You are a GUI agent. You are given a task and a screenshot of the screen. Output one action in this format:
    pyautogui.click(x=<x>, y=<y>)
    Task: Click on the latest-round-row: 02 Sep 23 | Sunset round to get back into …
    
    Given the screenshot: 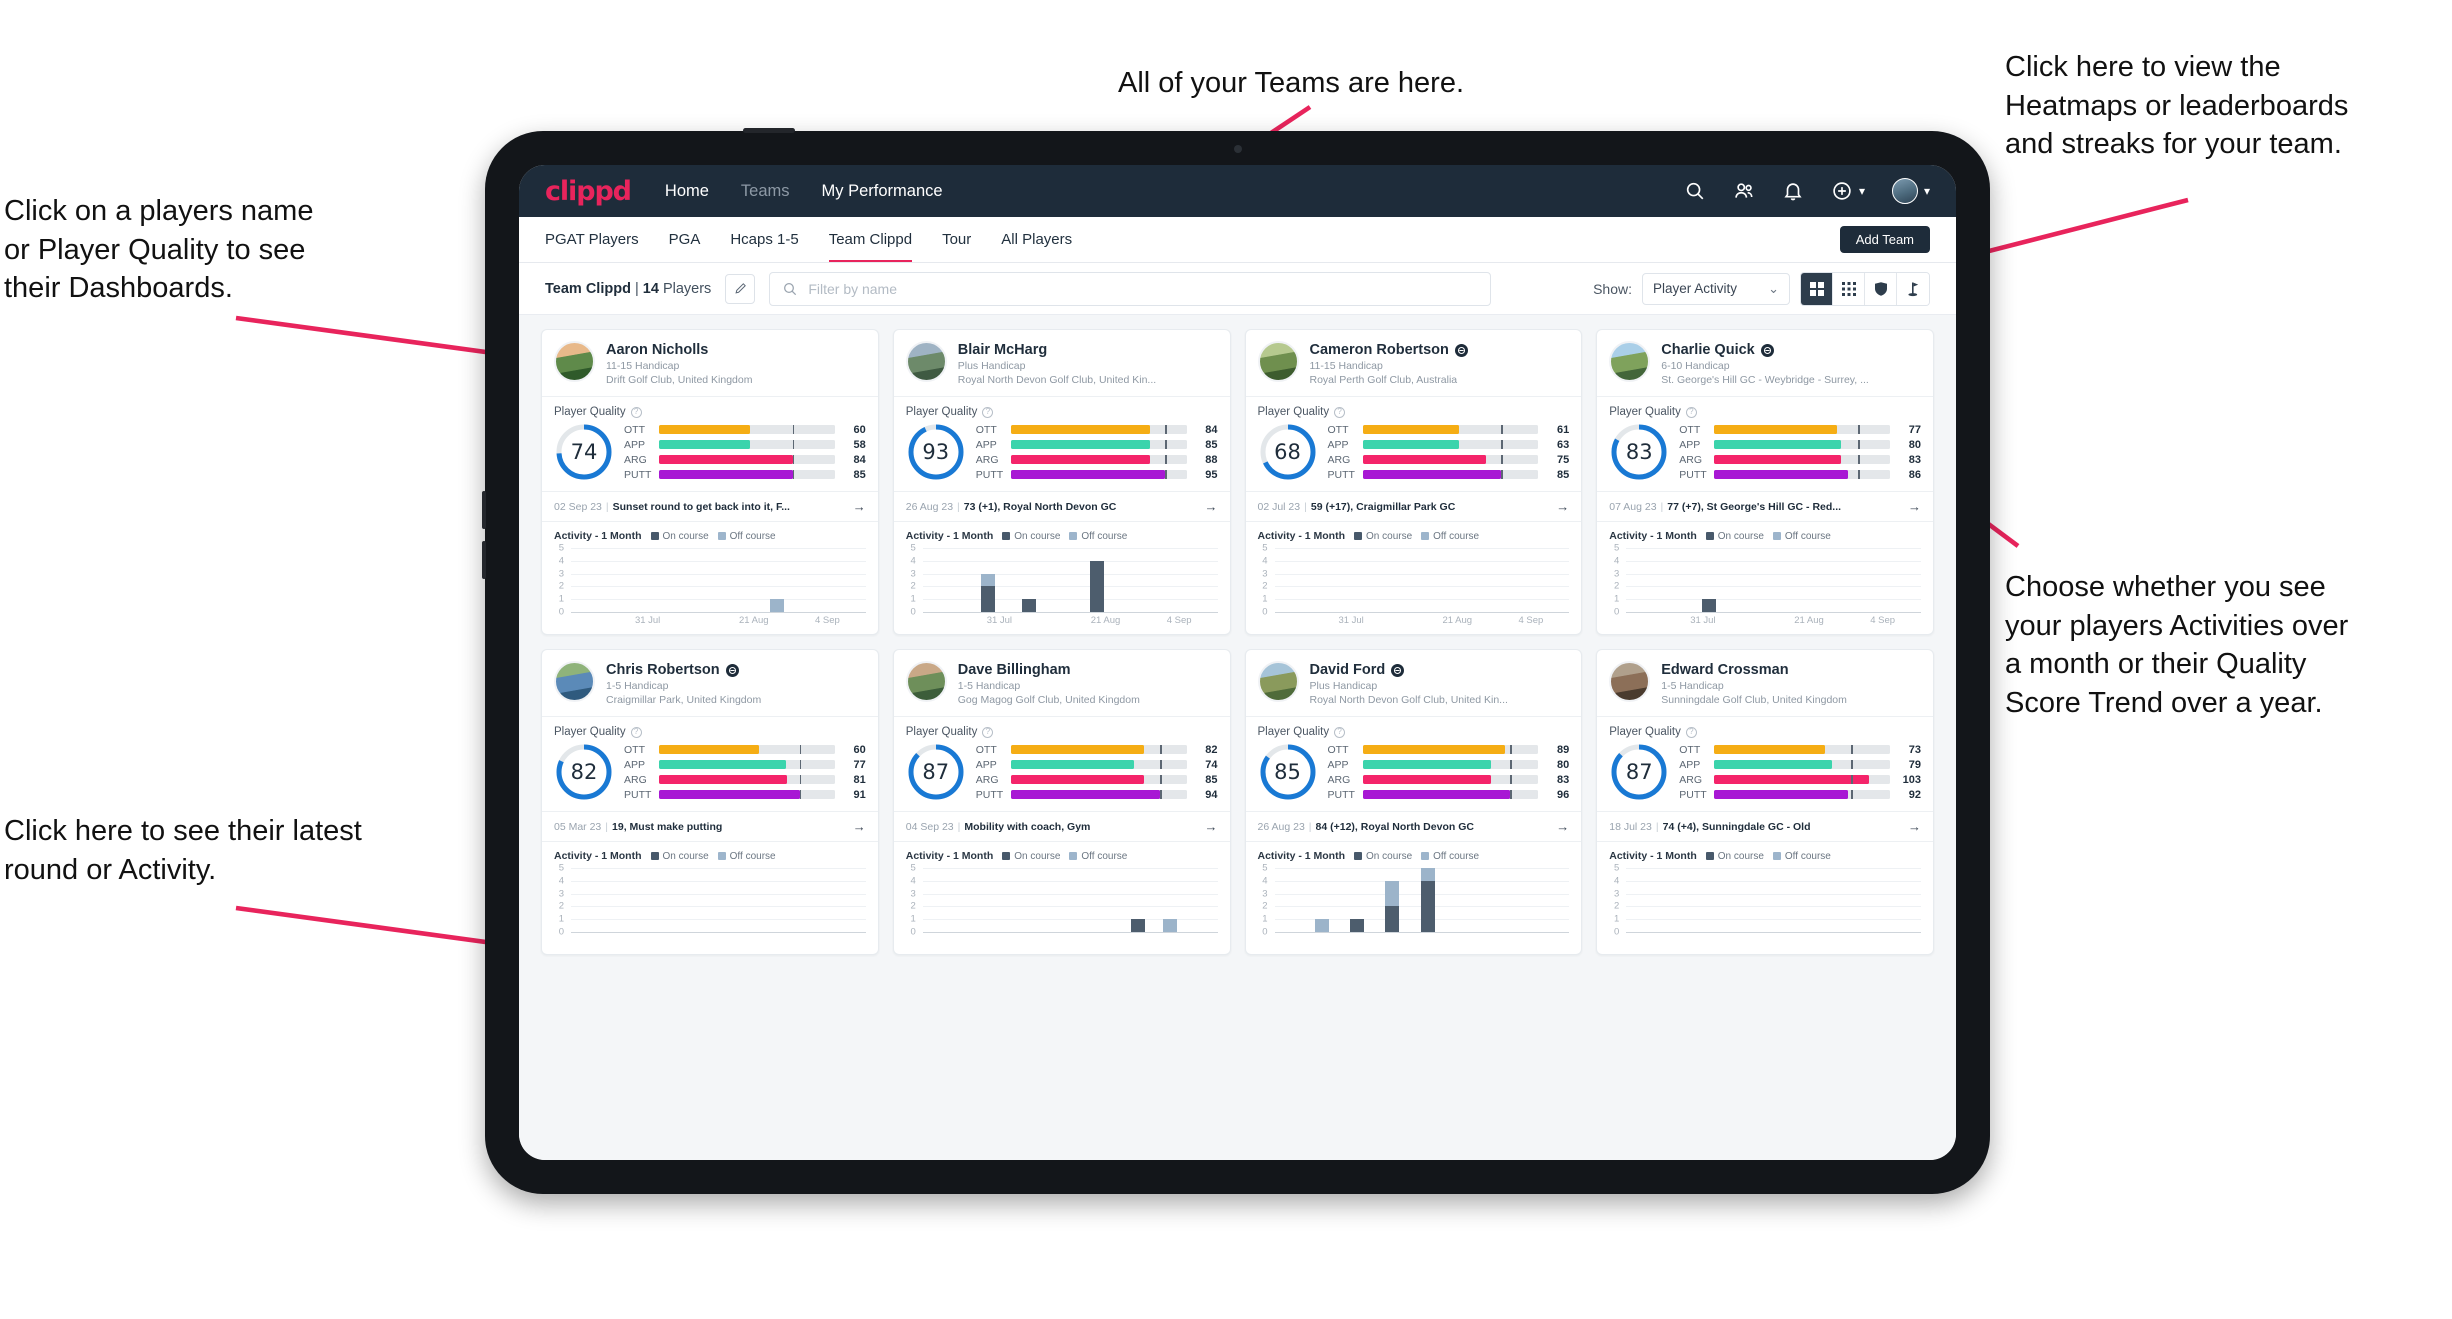 What is the action you would take?
    pyautogui.click(x=710, y=506)
    